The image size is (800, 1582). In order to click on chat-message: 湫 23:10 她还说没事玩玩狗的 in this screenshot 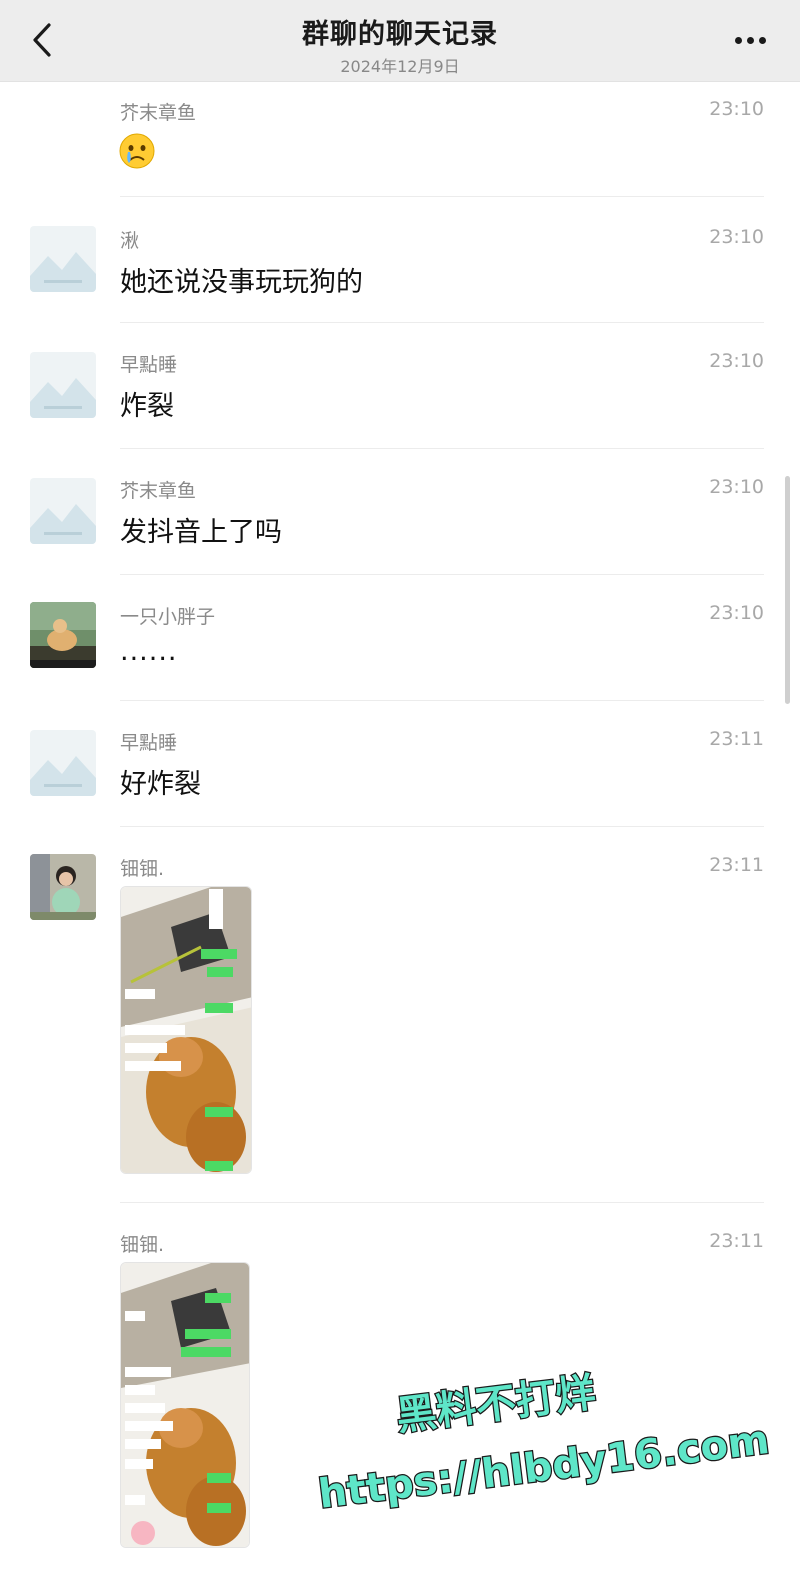, I will do `click(400, 261)`.